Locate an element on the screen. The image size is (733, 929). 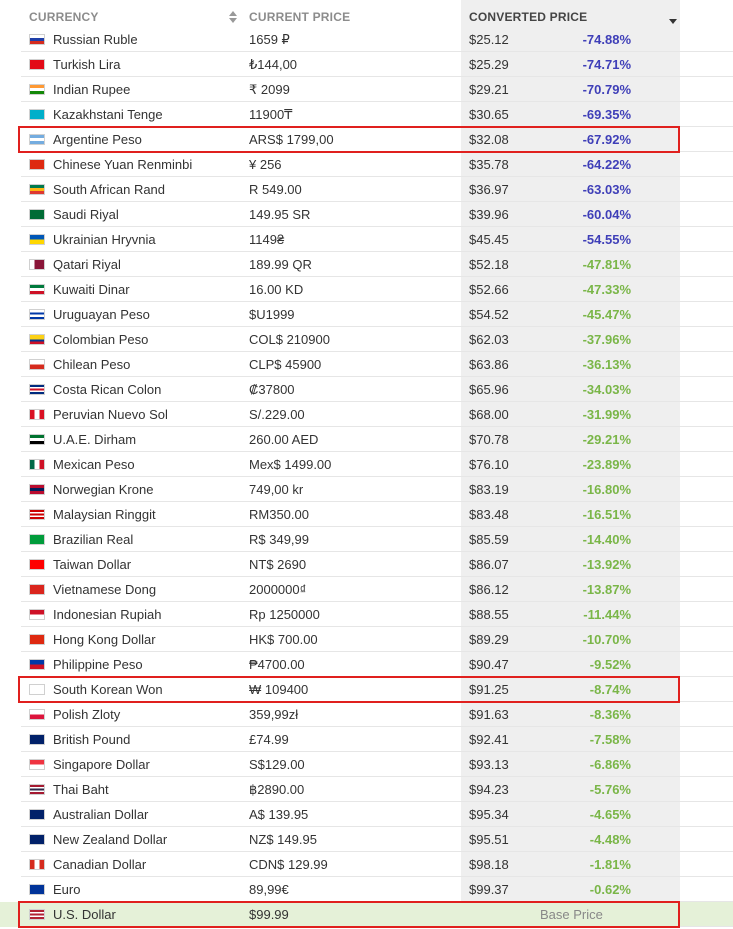
table-row: Australian Dollar A$ 139.95 $95.34 -4.65% is located at coordinates (366, 814).